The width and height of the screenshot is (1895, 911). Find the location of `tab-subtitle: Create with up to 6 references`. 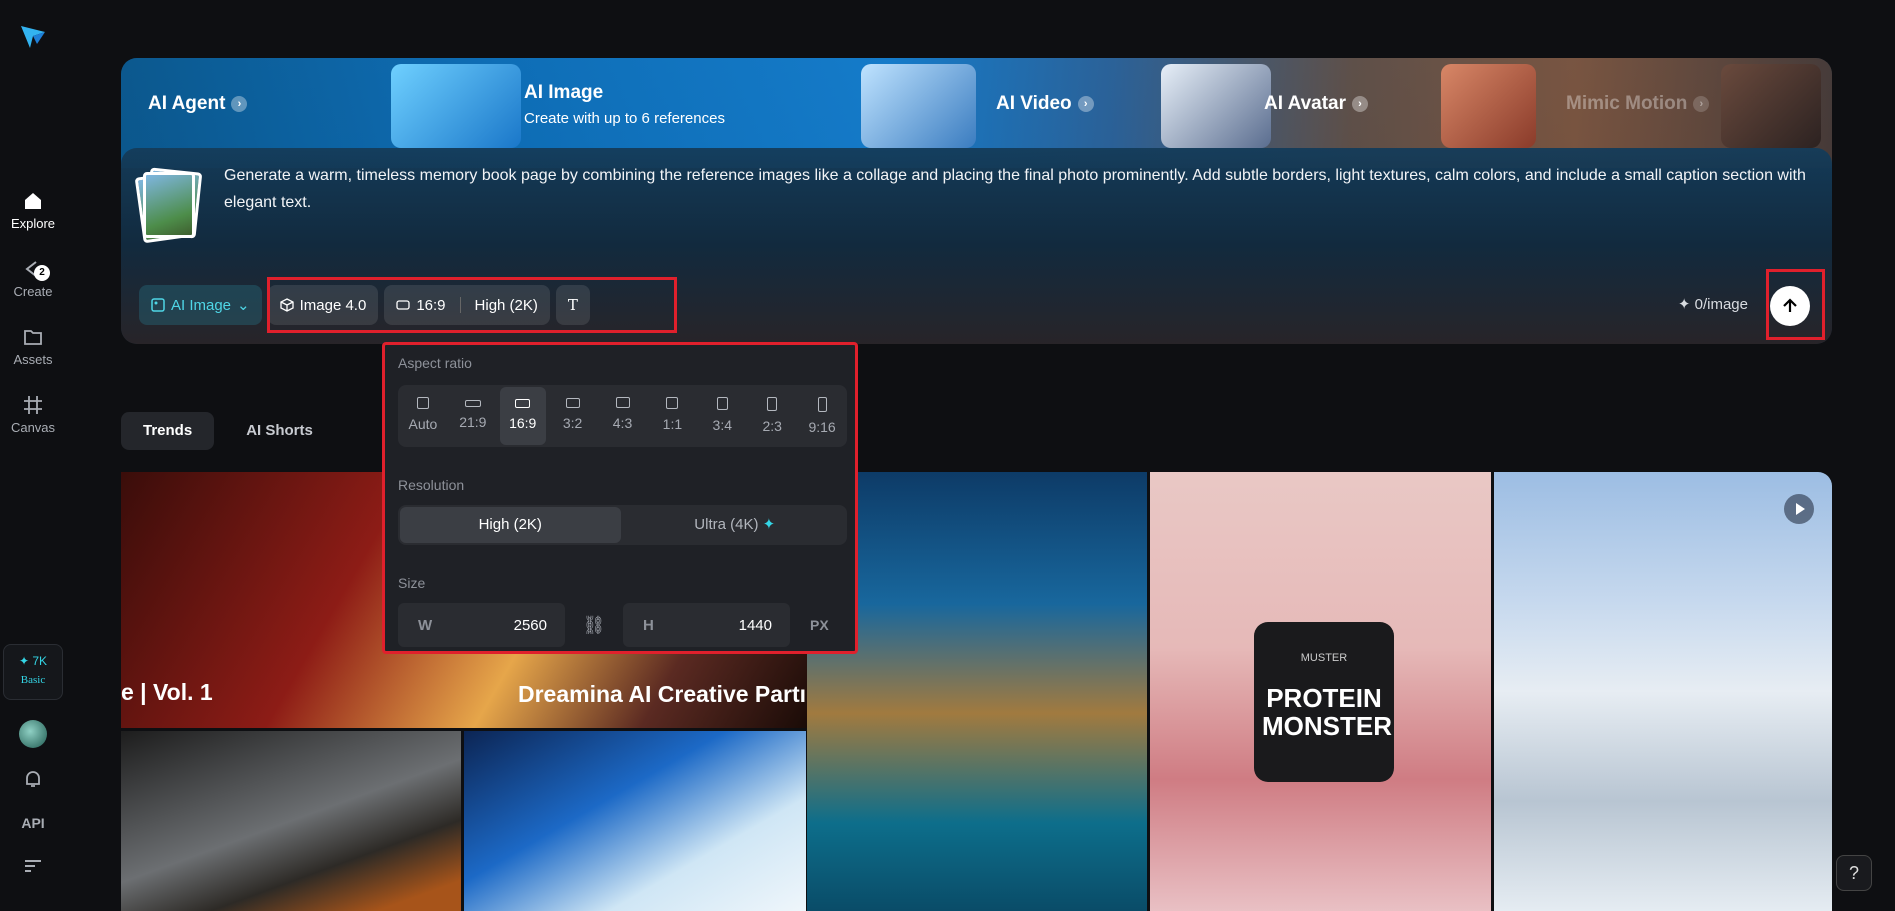

tab-subtitle: Create with up to 6 references is located at coordinates (624, 118).